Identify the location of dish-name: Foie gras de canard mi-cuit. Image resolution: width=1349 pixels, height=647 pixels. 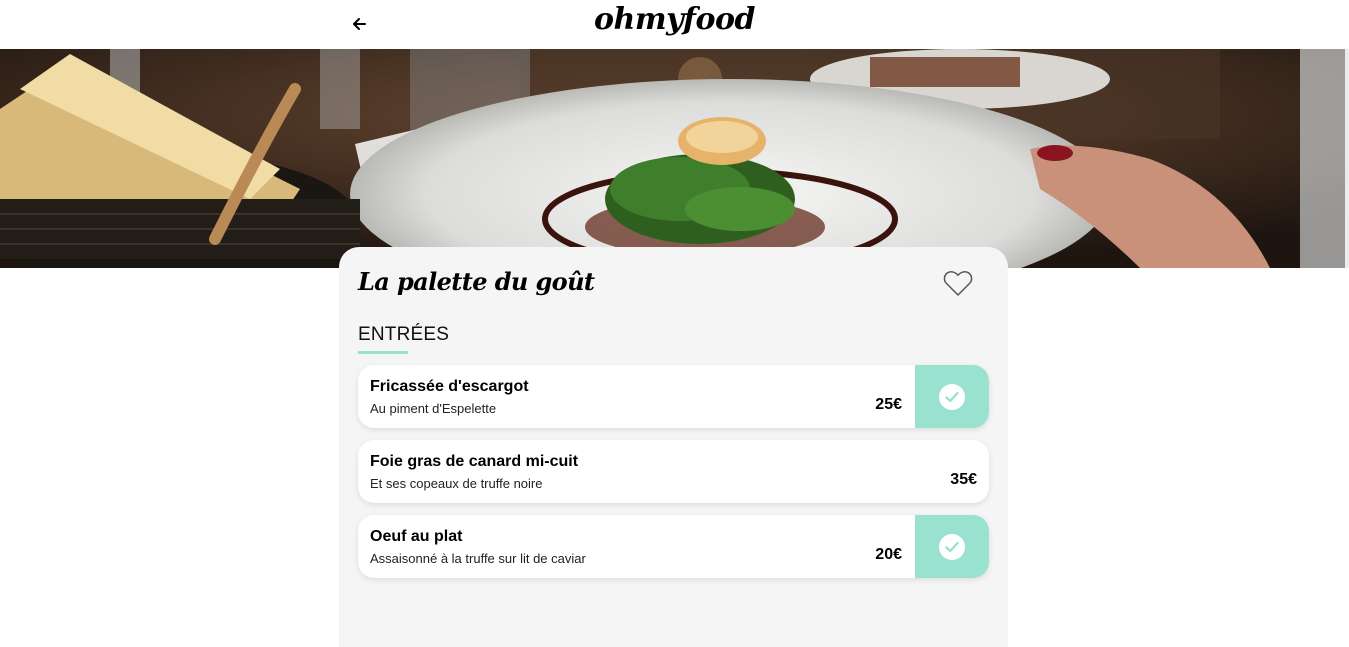
(474, 461).